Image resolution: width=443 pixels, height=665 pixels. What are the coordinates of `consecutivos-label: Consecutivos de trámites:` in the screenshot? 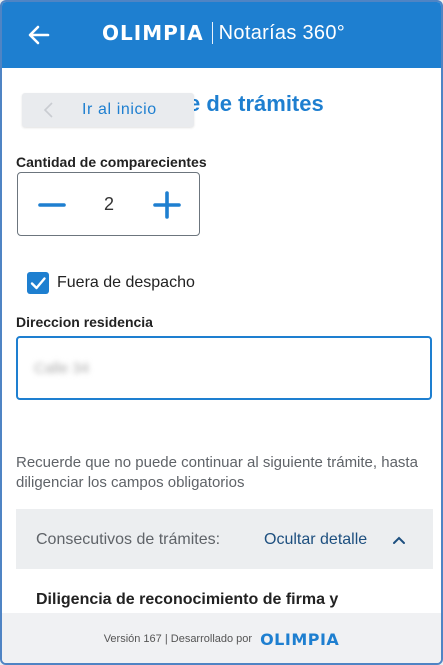 It's located at (128, 539).